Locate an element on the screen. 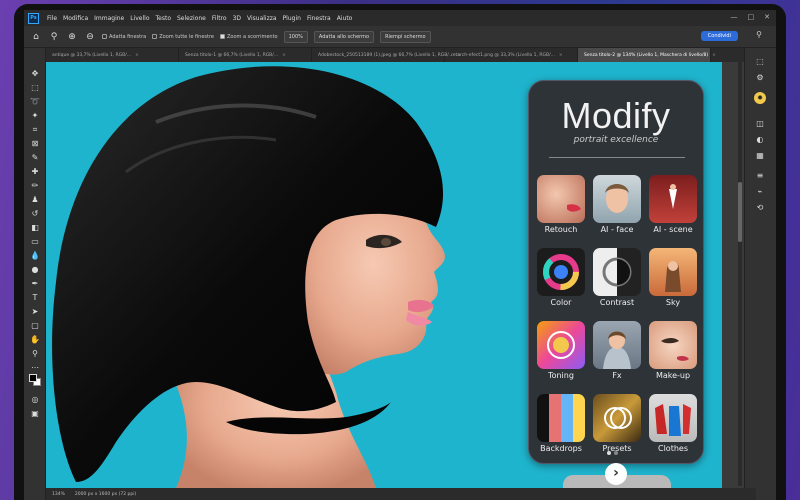 This screenshot has width=800, height=500. plugin-item-makeup: Make-up is located at coordinates (673, 350).